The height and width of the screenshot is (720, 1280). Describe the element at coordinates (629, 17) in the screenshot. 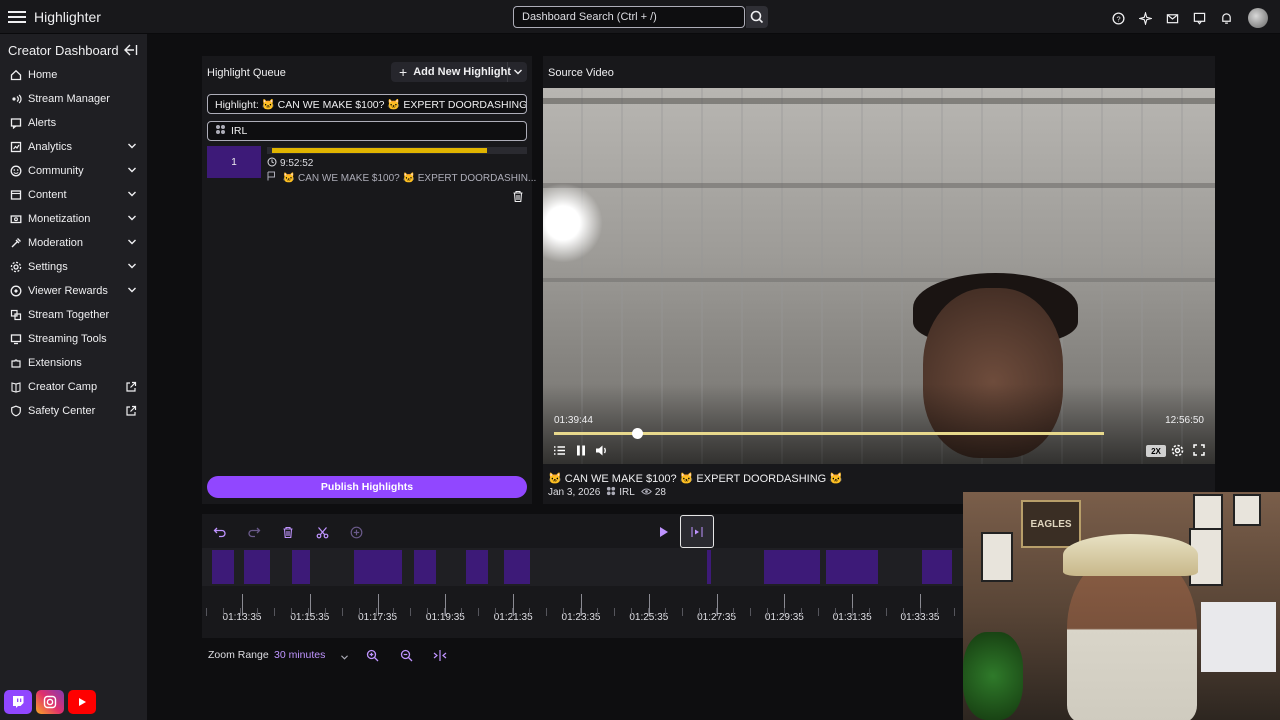

I see `search-input` at that location.